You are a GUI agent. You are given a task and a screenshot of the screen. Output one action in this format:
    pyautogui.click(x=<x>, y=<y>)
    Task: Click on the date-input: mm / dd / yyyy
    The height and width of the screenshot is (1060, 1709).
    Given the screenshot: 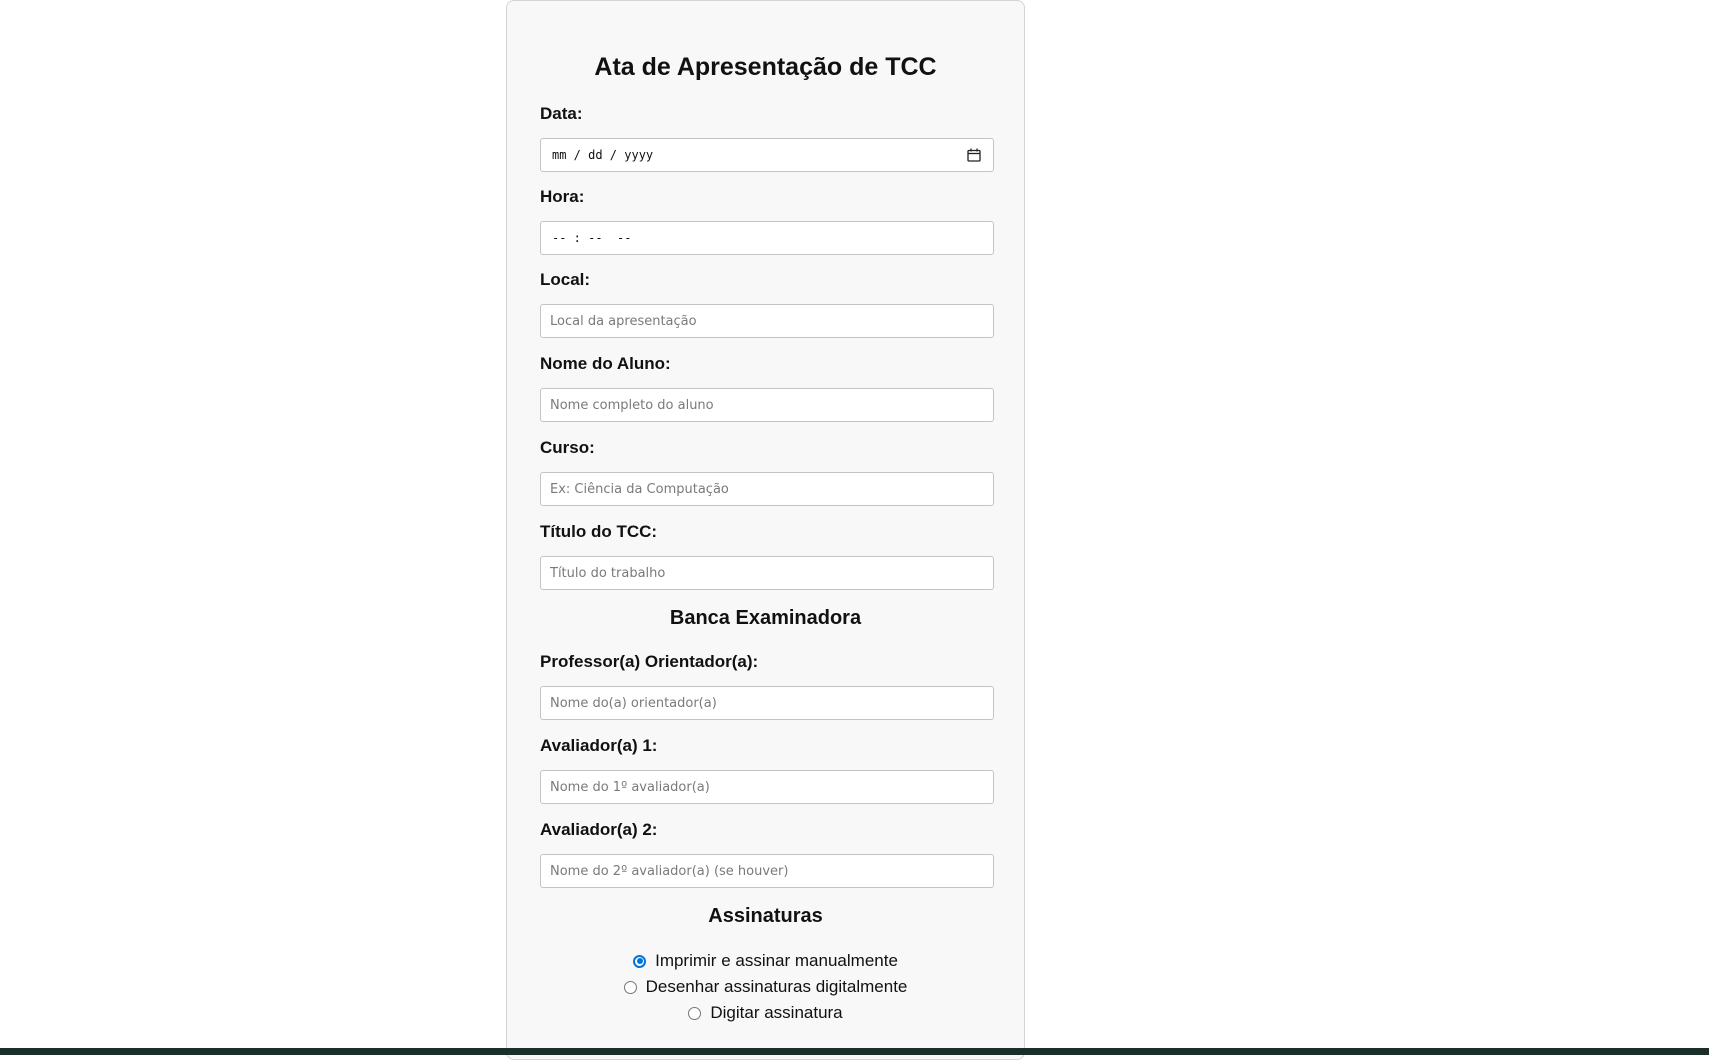 What is the action you would take?
    pyautogui.click(x=767, y=155)
    